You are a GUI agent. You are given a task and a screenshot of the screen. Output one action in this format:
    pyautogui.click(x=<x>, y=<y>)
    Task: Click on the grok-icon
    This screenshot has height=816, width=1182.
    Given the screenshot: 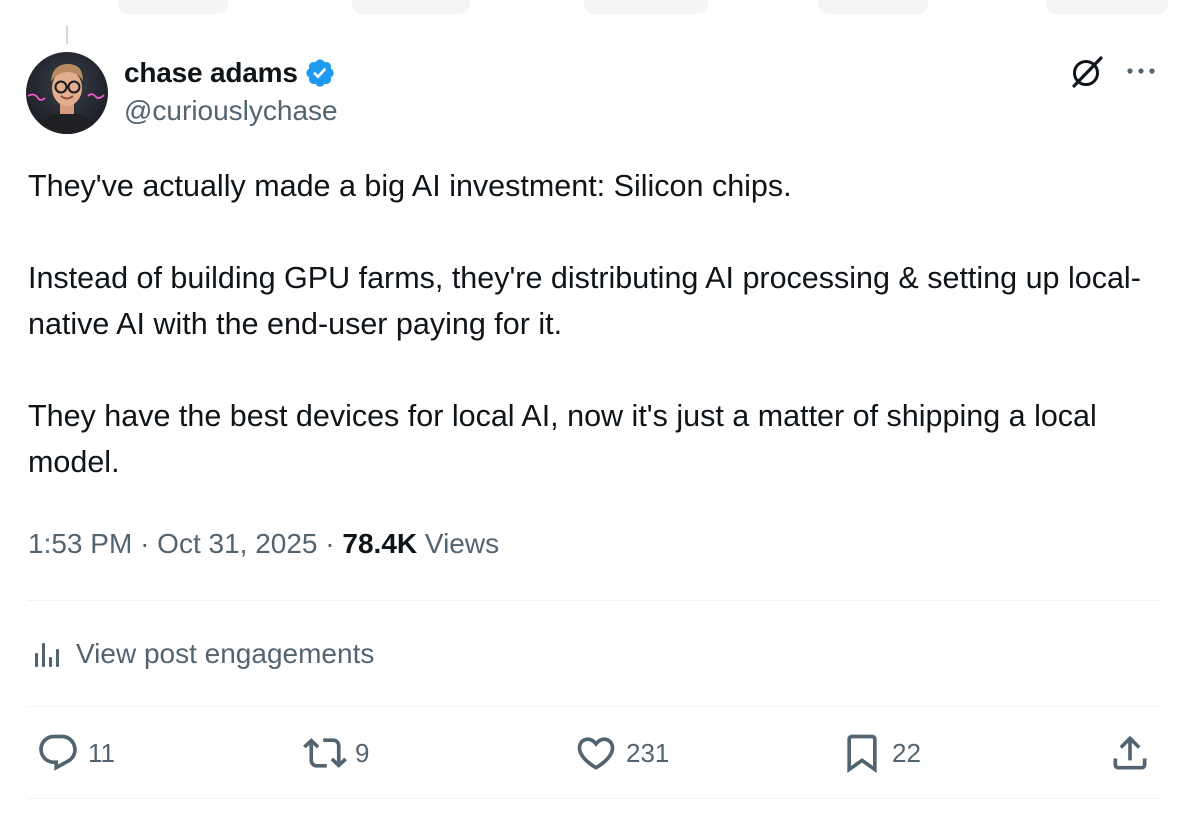 What is the action you would take?
    pyautogui.click(x=1087, y=72)
    